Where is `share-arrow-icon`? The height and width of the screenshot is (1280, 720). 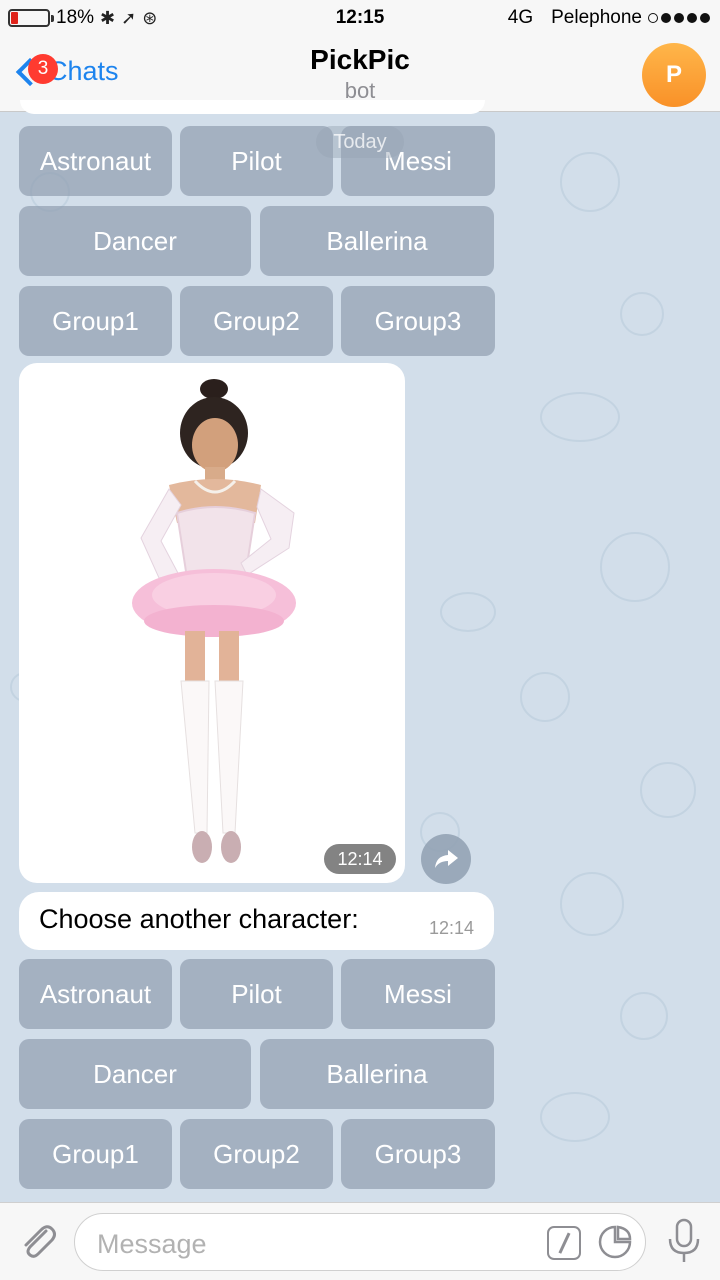 share-arrow-icon is located at coordinates (446, 859).